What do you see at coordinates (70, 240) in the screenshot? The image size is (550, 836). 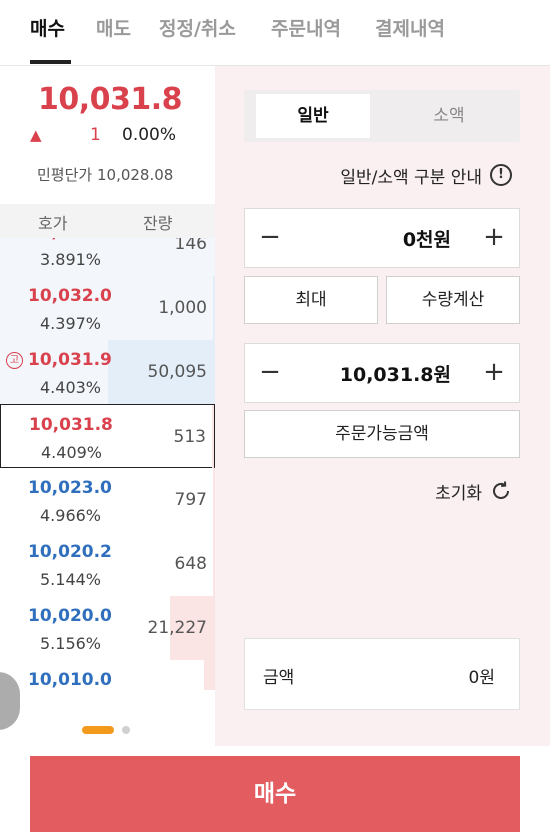 I see `orderbook-price: 10,040.0` at bounding box center [70, 240].